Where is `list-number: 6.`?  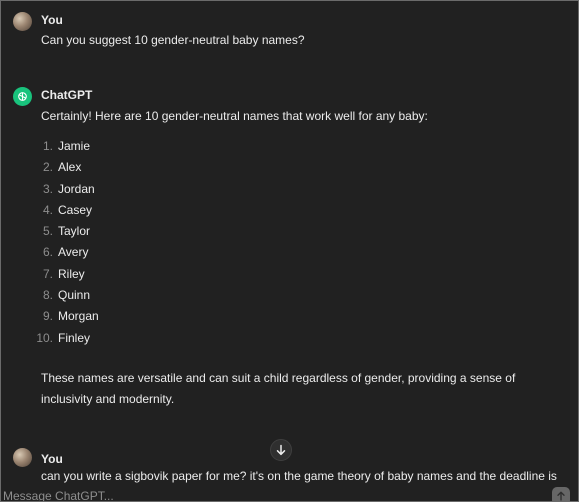
list-number: 6. is located at coordinates (47, 252).